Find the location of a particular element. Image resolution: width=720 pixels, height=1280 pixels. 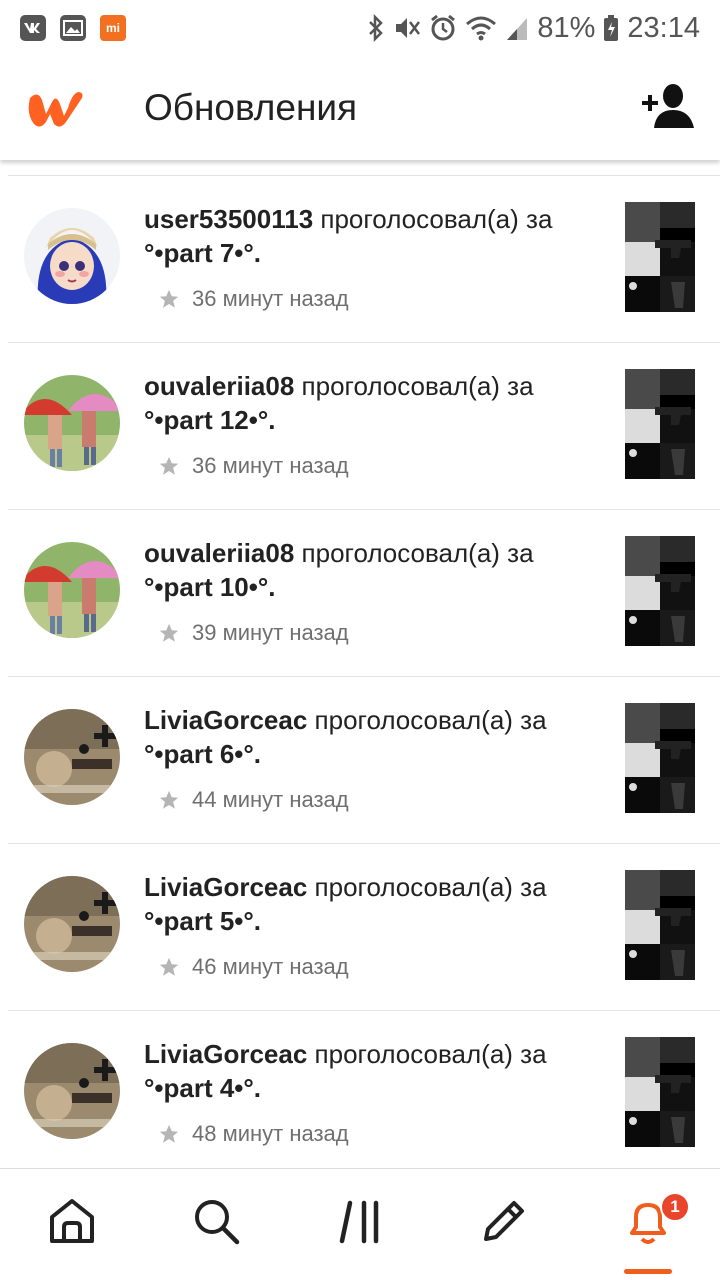

story-link: °•part 6•°. is located at coordinates (374, 754).